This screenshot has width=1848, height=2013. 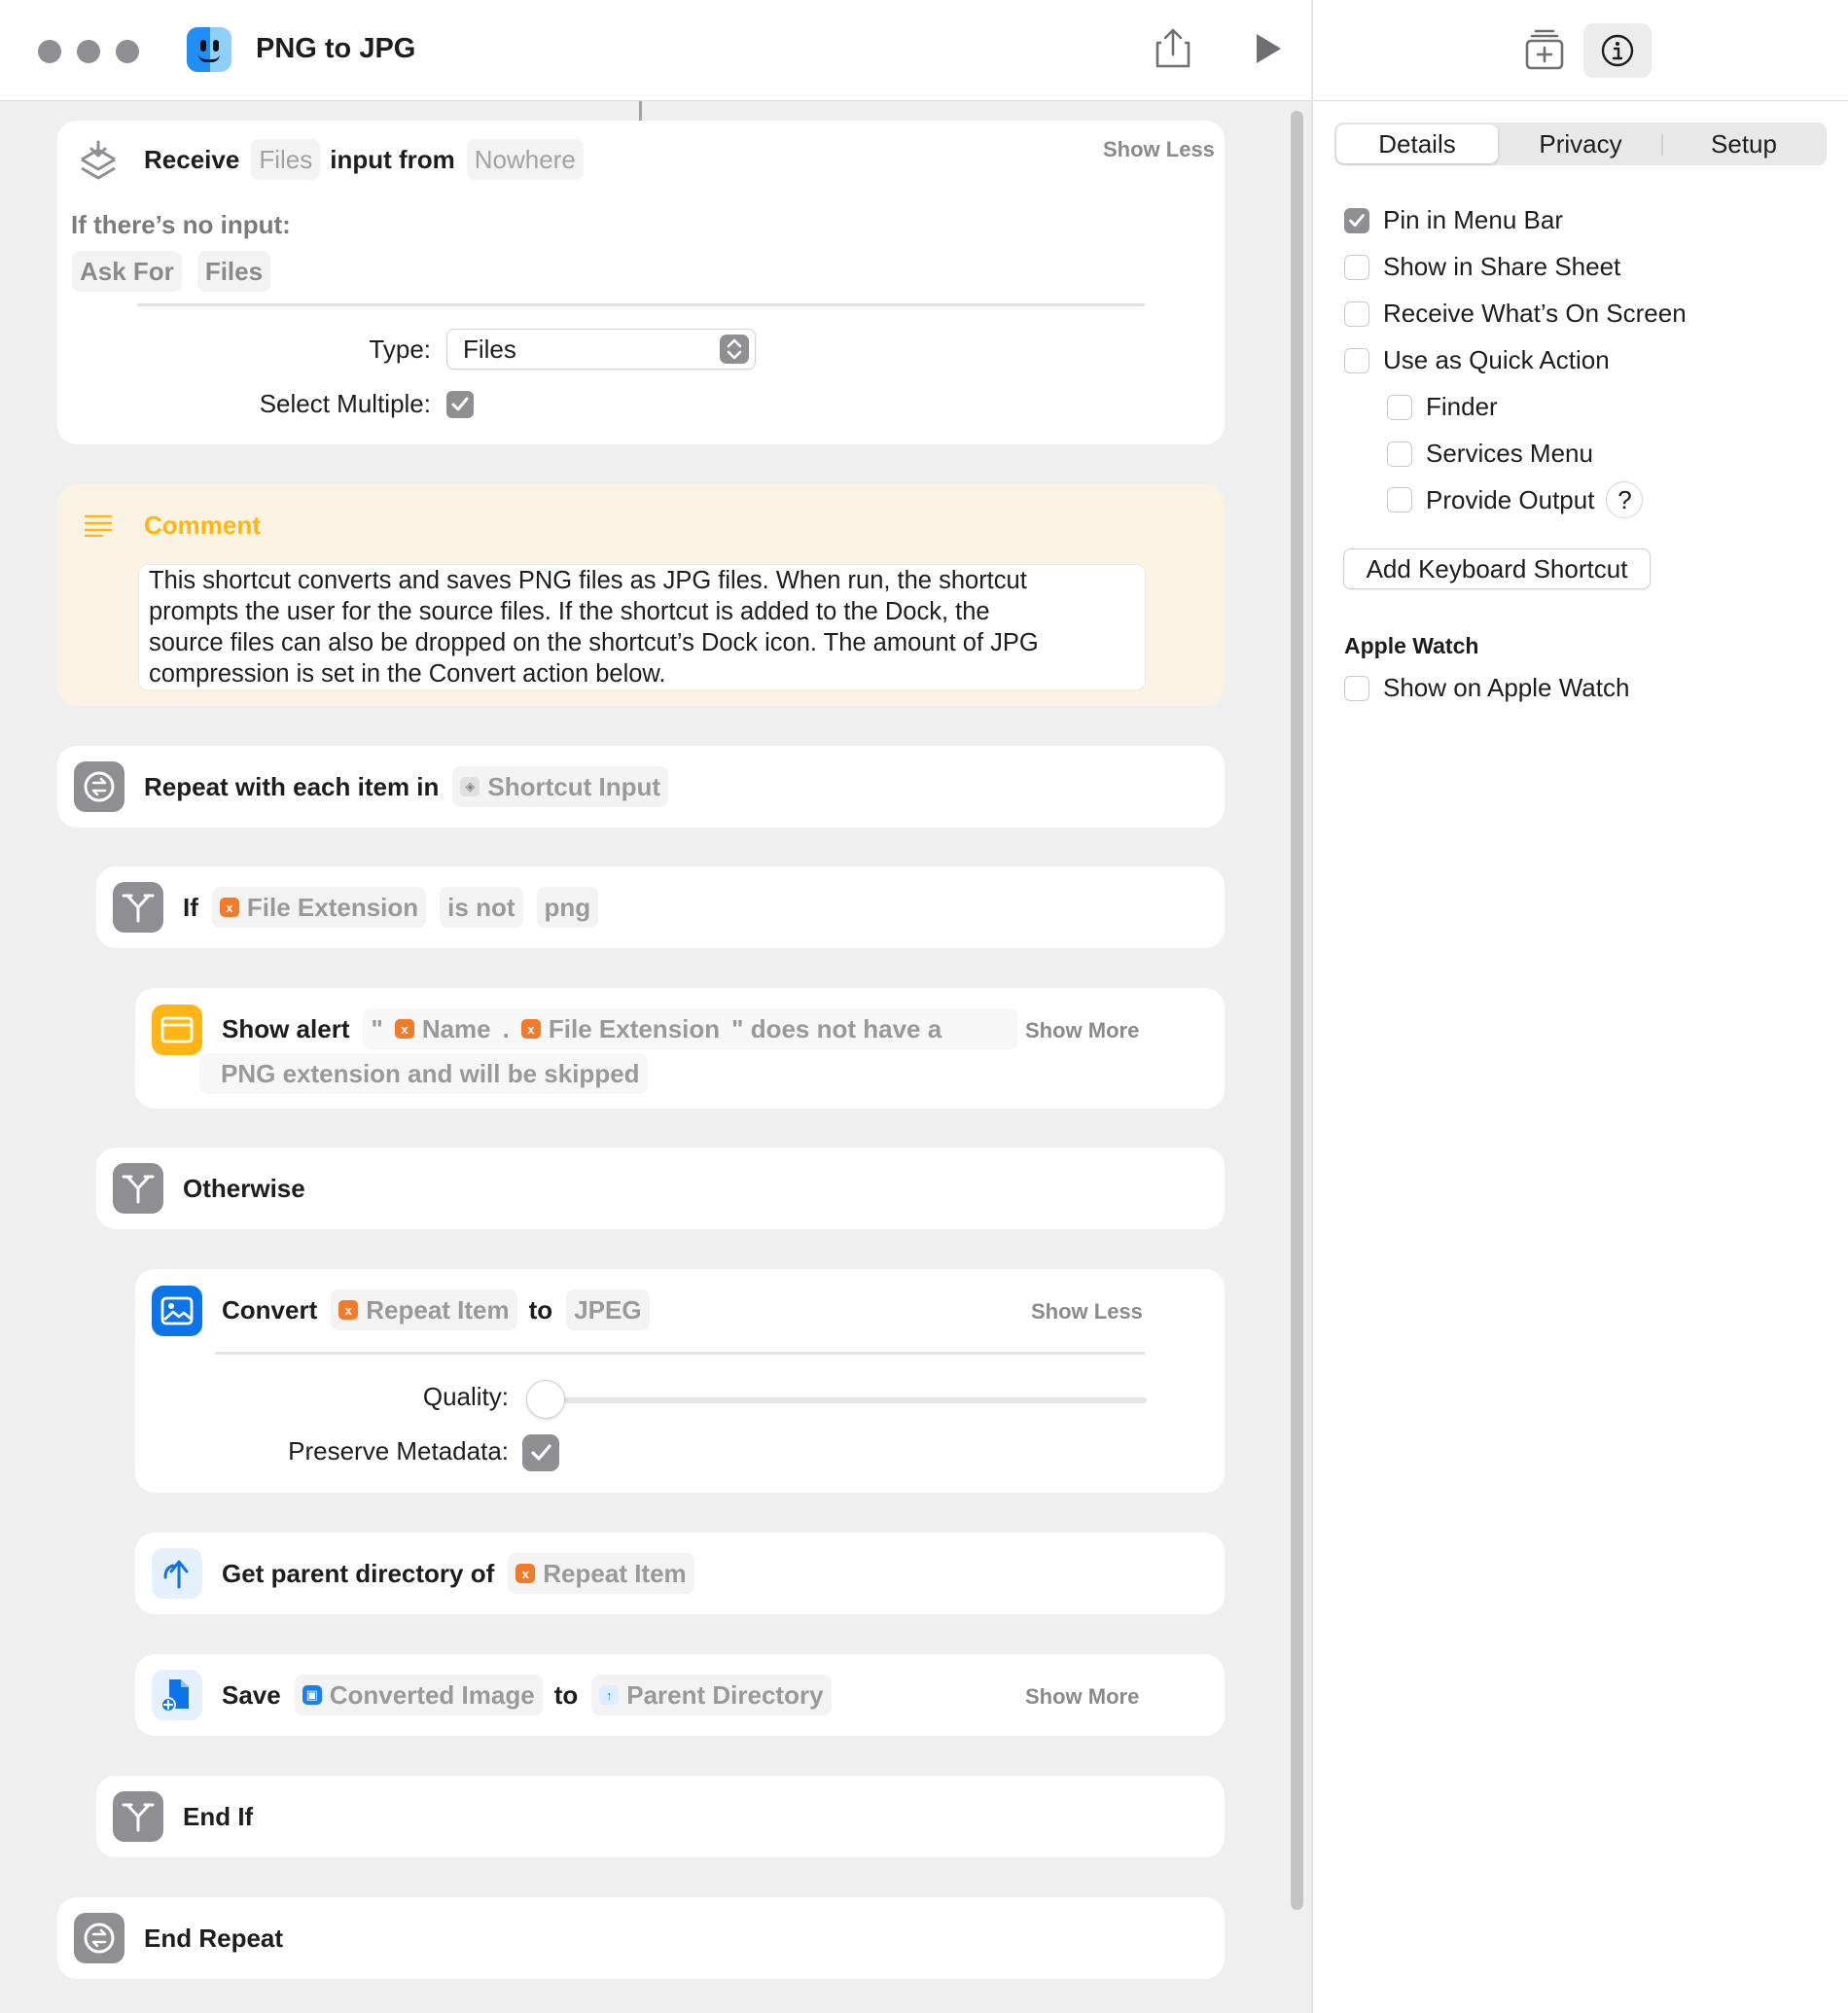 I want to click on parent-directory-label: Parent Directory, so click(x=725, y=1694).